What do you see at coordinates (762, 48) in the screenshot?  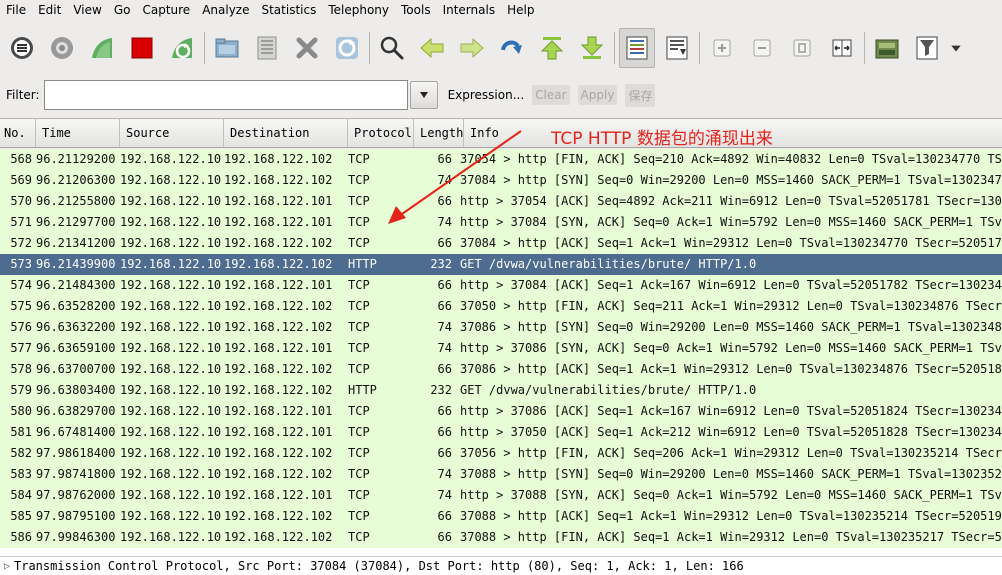 I see `zoom-out-icon` at bounding box center [762, 48].